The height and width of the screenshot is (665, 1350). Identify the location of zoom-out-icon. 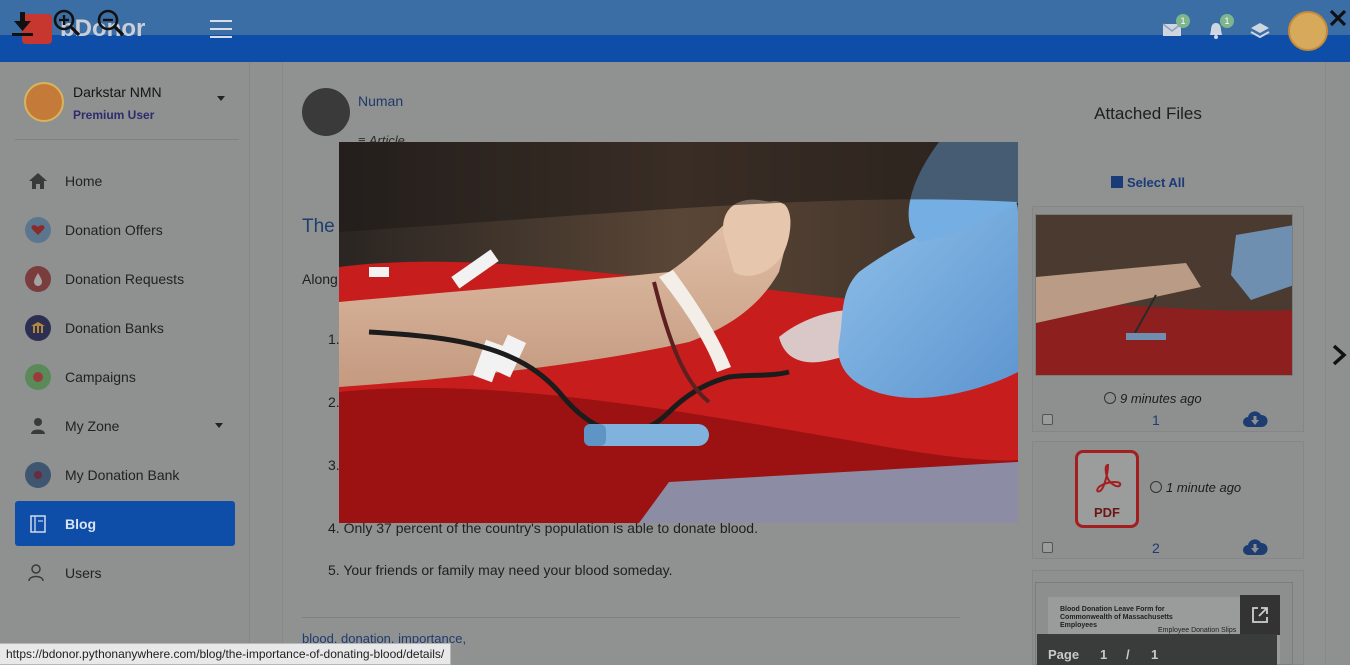
(111, 23).